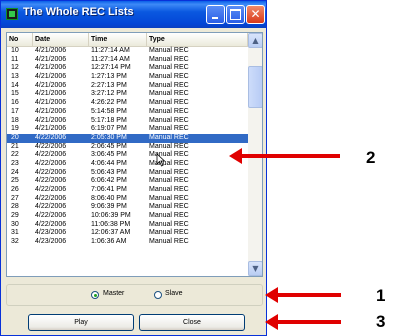 This screenshot has height=336, width=396. Describe the element at coordinates (255, 268) in the screenshot. I see `scroll-down-button: ▼` at that location.